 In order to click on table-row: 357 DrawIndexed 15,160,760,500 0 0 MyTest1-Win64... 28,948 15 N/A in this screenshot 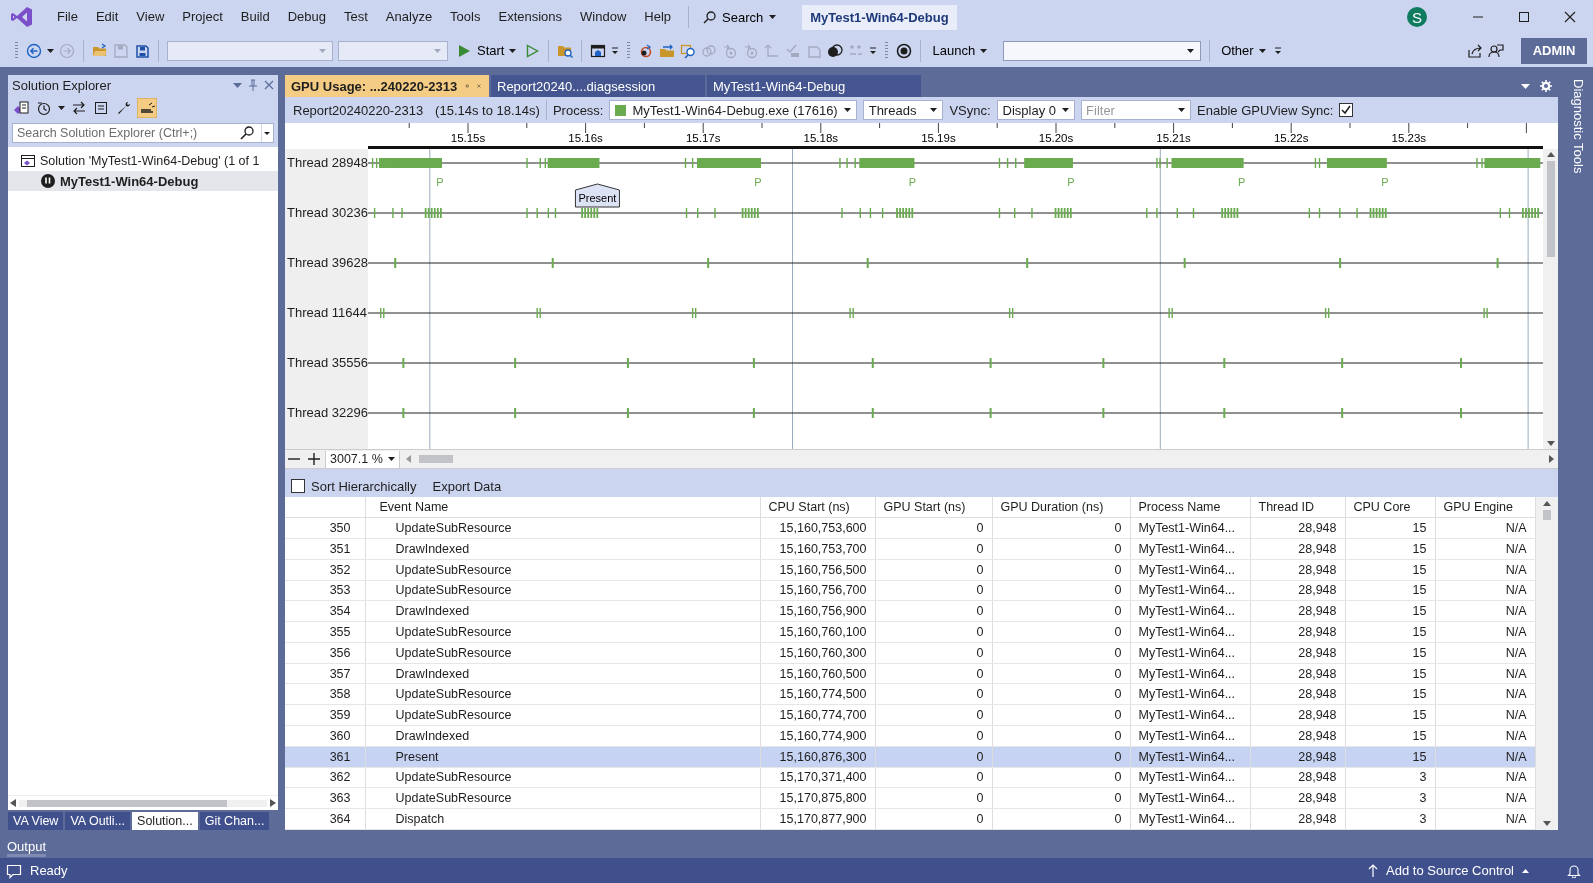, I will do `click(910, 673)`.